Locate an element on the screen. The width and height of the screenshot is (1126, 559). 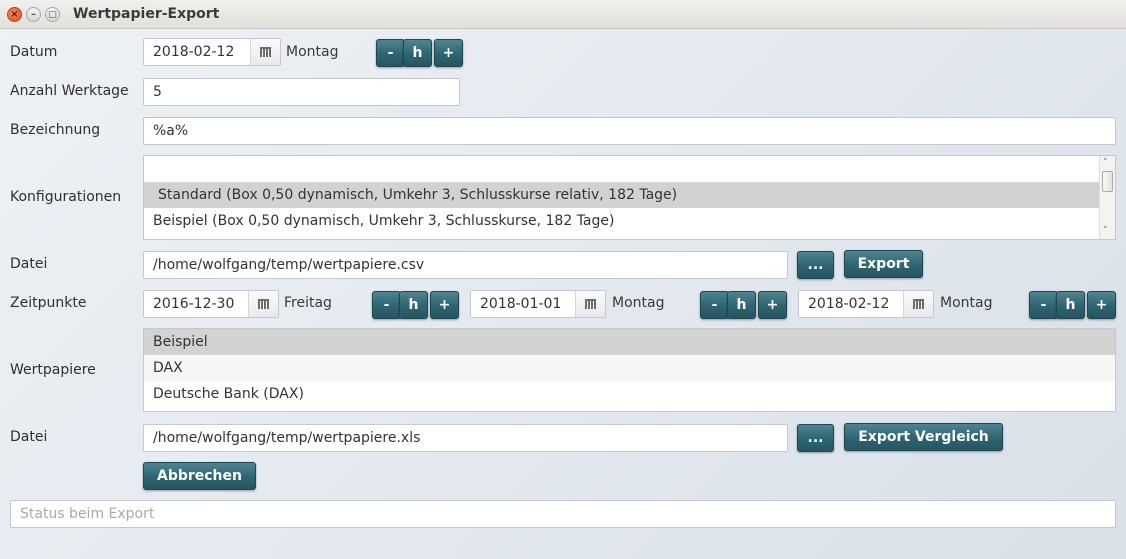
list-item: DAX is located at coordinates (629, 368).